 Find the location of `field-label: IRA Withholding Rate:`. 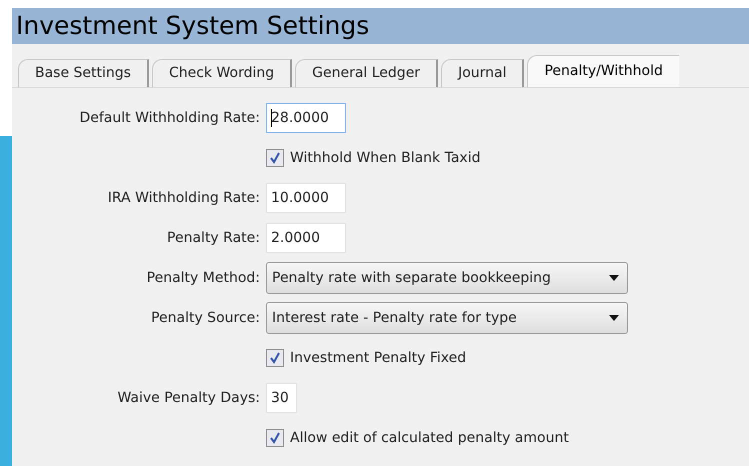

field-label: IRA Withholding Rate: is located at coordinates (183, 198).